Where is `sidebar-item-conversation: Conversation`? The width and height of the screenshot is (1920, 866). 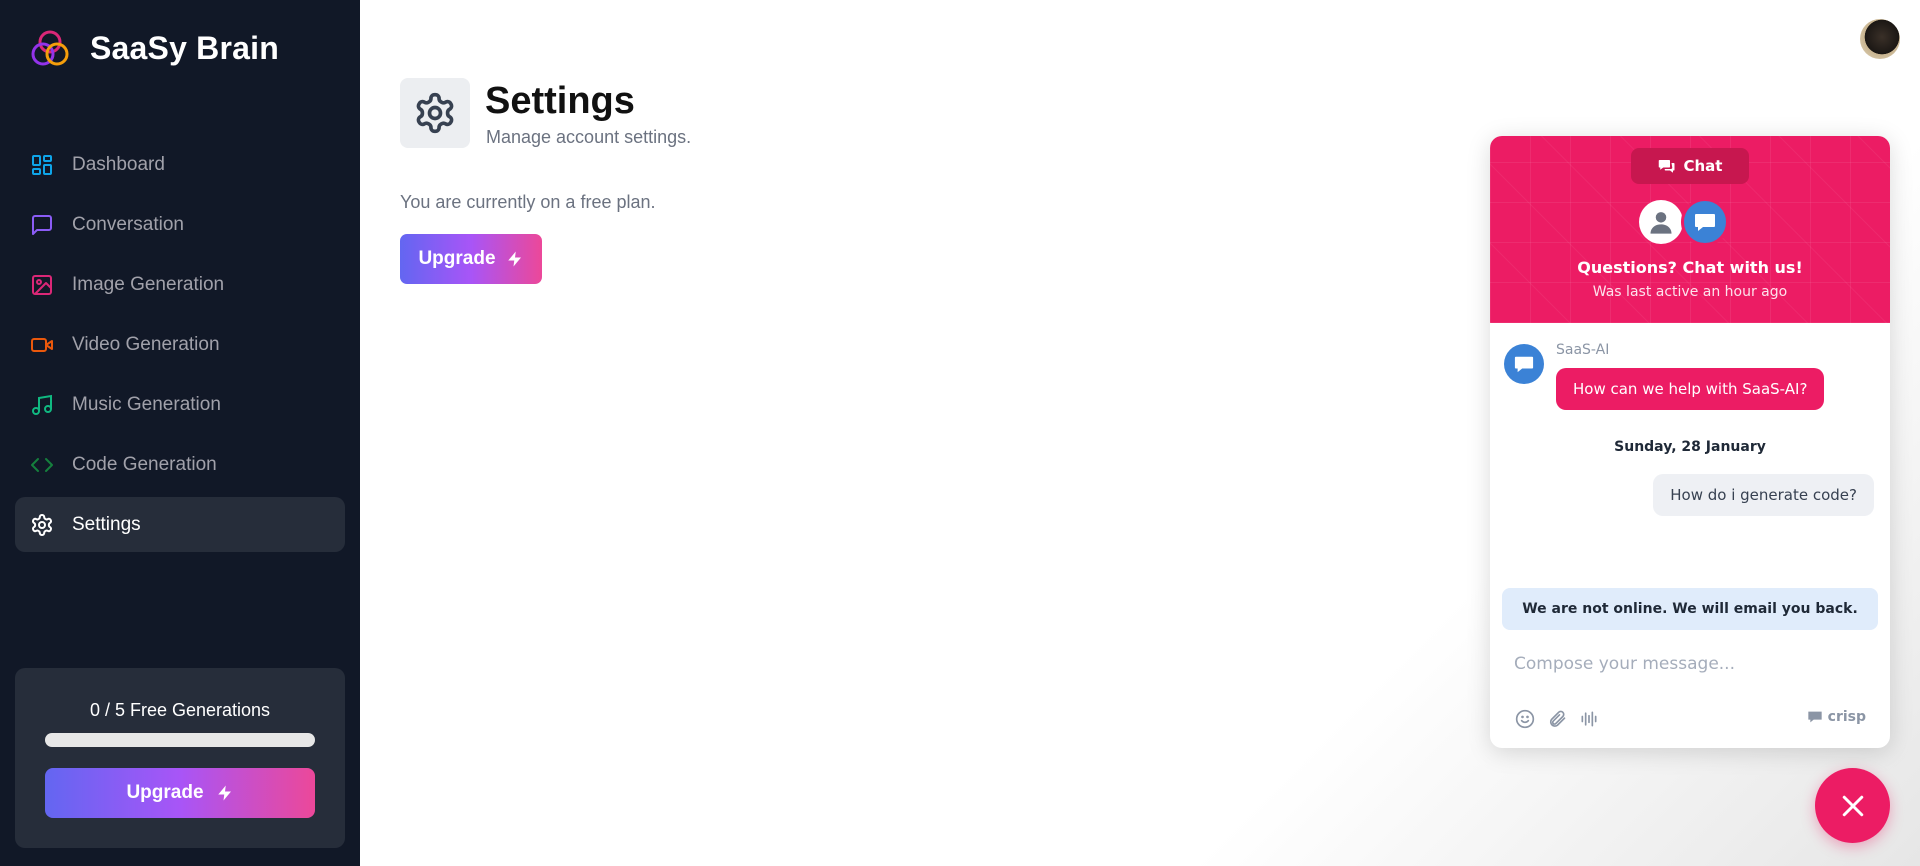 sidebar-item-conversation: Conversation is located at coordinates (180, 224).